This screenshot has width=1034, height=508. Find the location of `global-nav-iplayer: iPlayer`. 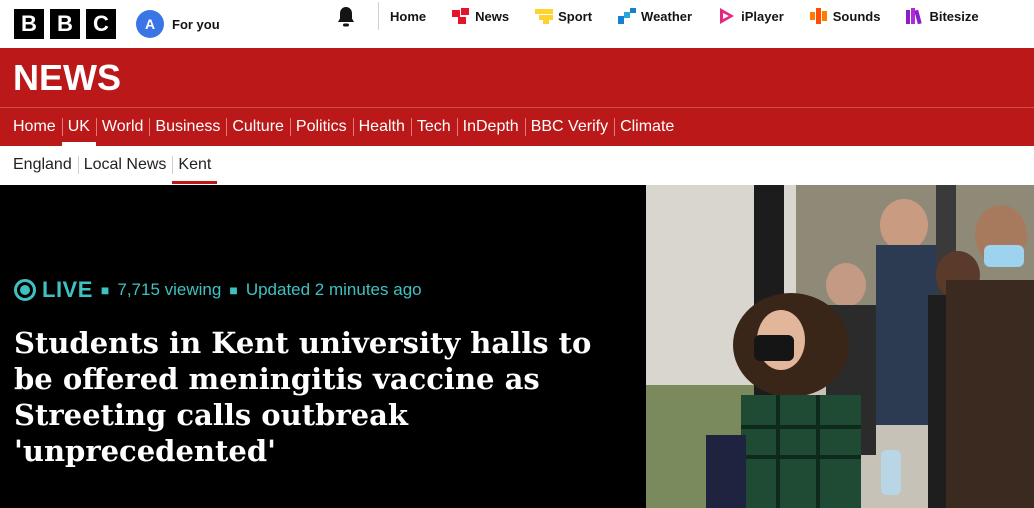

global-nav-iplayer: iPlayer is located at coordinates (751, 16).